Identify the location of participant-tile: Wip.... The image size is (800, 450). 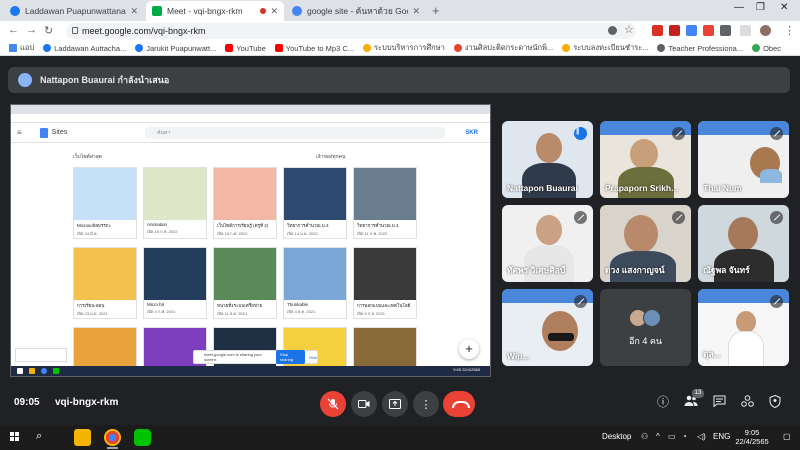
(547, 327).